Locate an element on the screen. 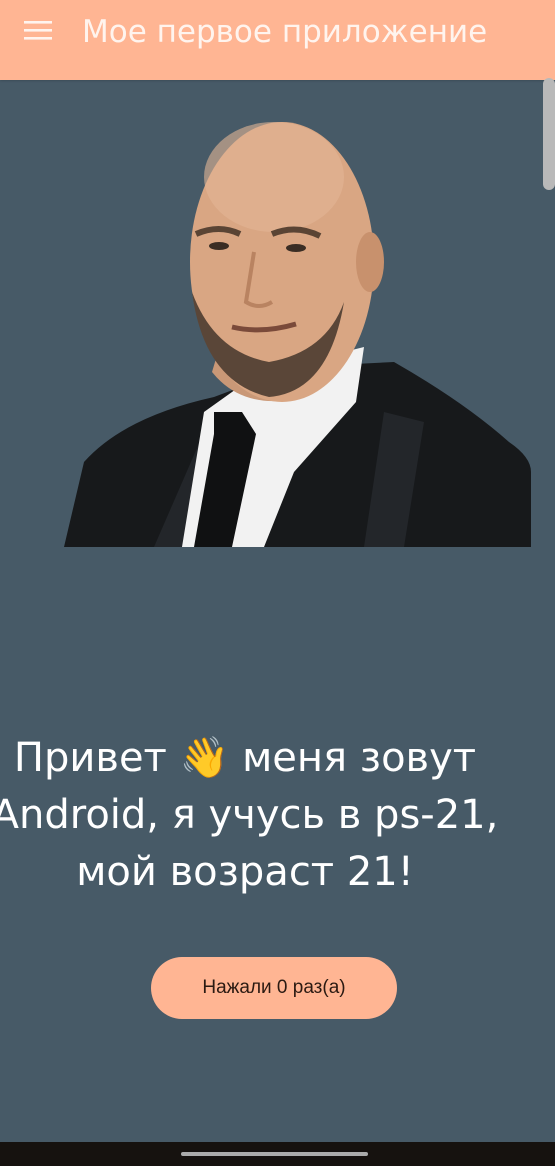 The width and height of the screenshot is (555, 1166). gesture-handle is located at coordinates (274, 1154).